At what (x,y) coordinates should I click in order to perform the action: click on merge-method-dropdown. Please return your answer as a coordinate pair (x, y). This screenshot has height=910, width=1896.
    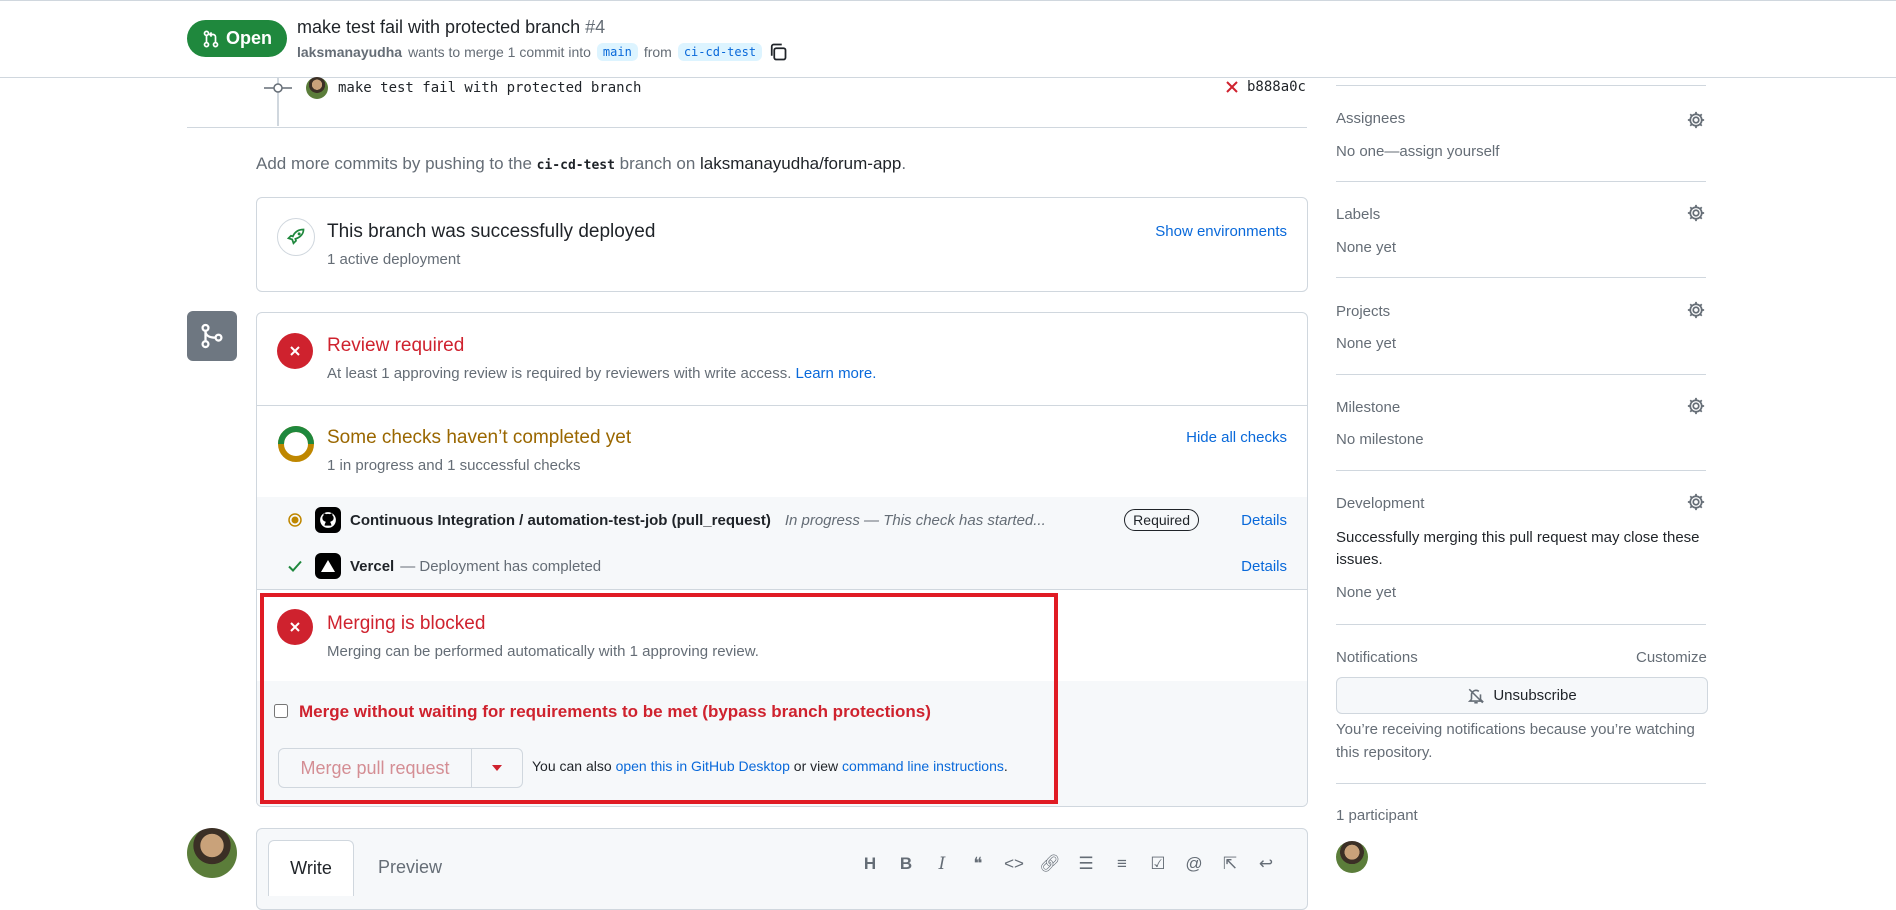
    Looking at the image, I should click on (497, 768).